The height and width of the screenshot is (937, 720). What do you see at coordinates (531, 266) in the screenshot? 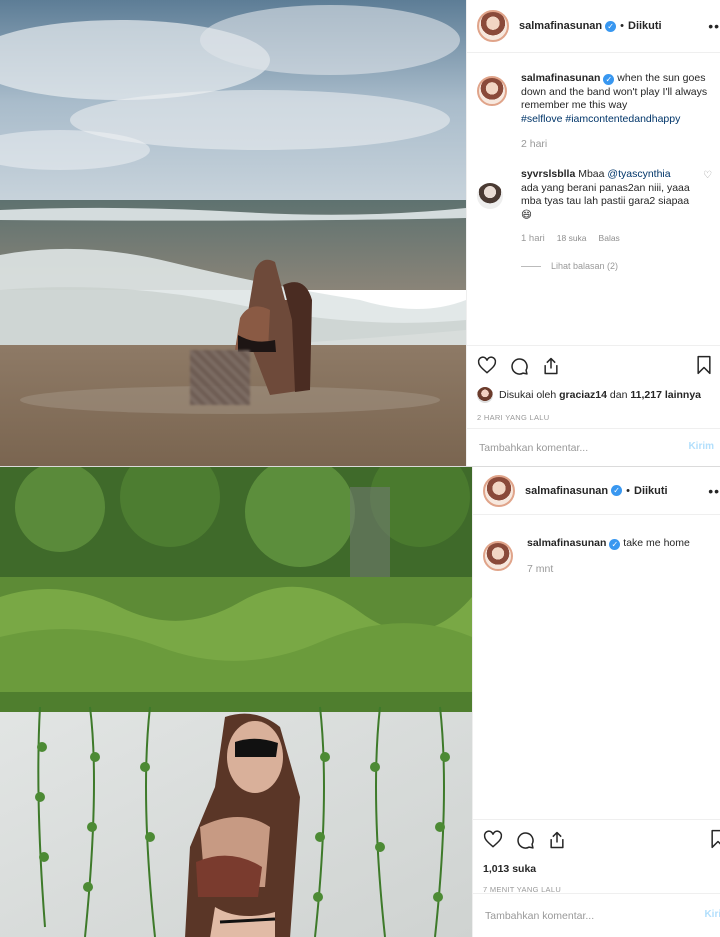
I see `replies-divider` at bounding box center [531, 266].